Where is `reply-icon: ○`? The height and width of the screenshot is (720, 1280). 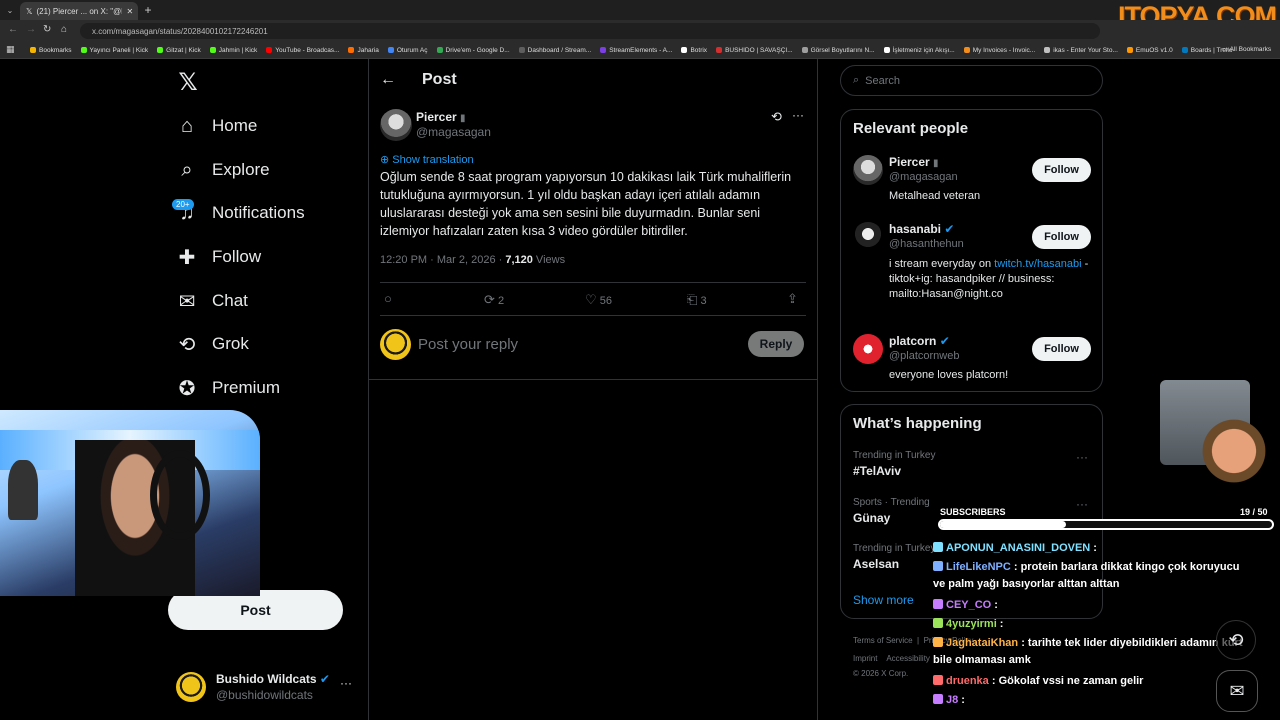 reply-icon: ○ is located at coordinates (388, 298).